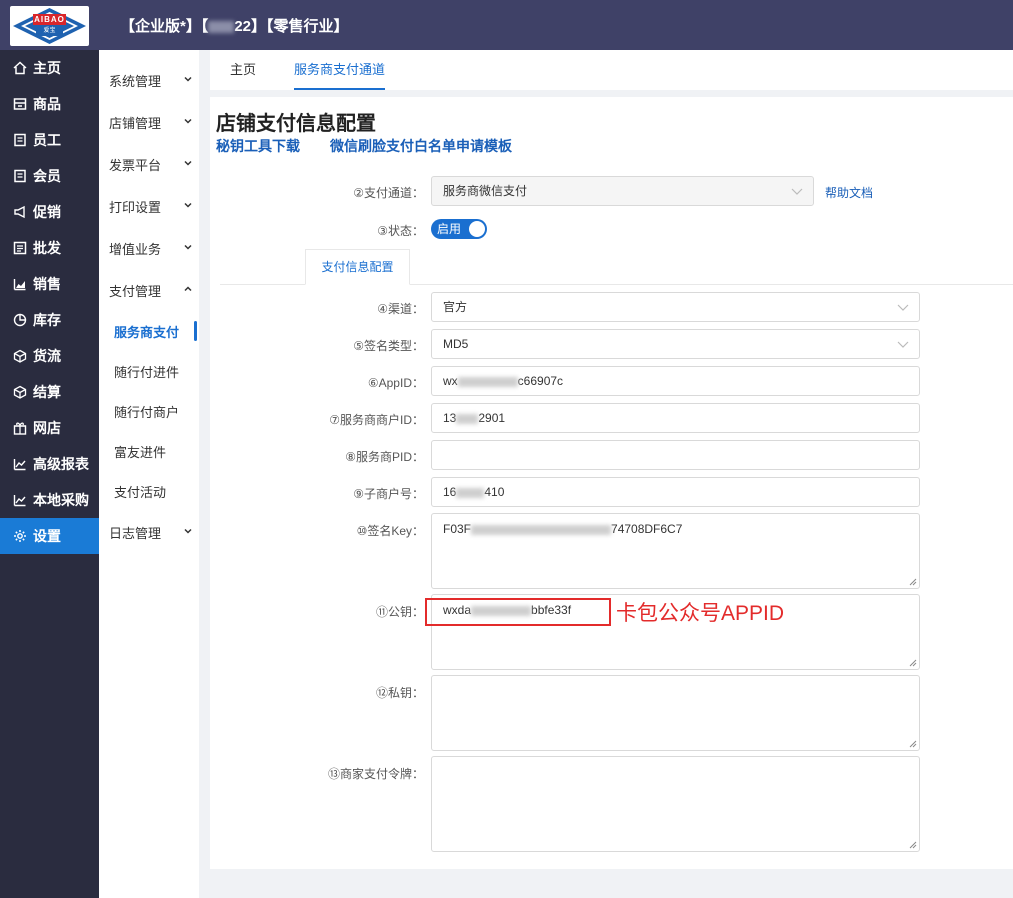 This screenshot has width=1013, height=898. I want to click on sign-key-label: ⑩签名Key：, so click(390, 531).